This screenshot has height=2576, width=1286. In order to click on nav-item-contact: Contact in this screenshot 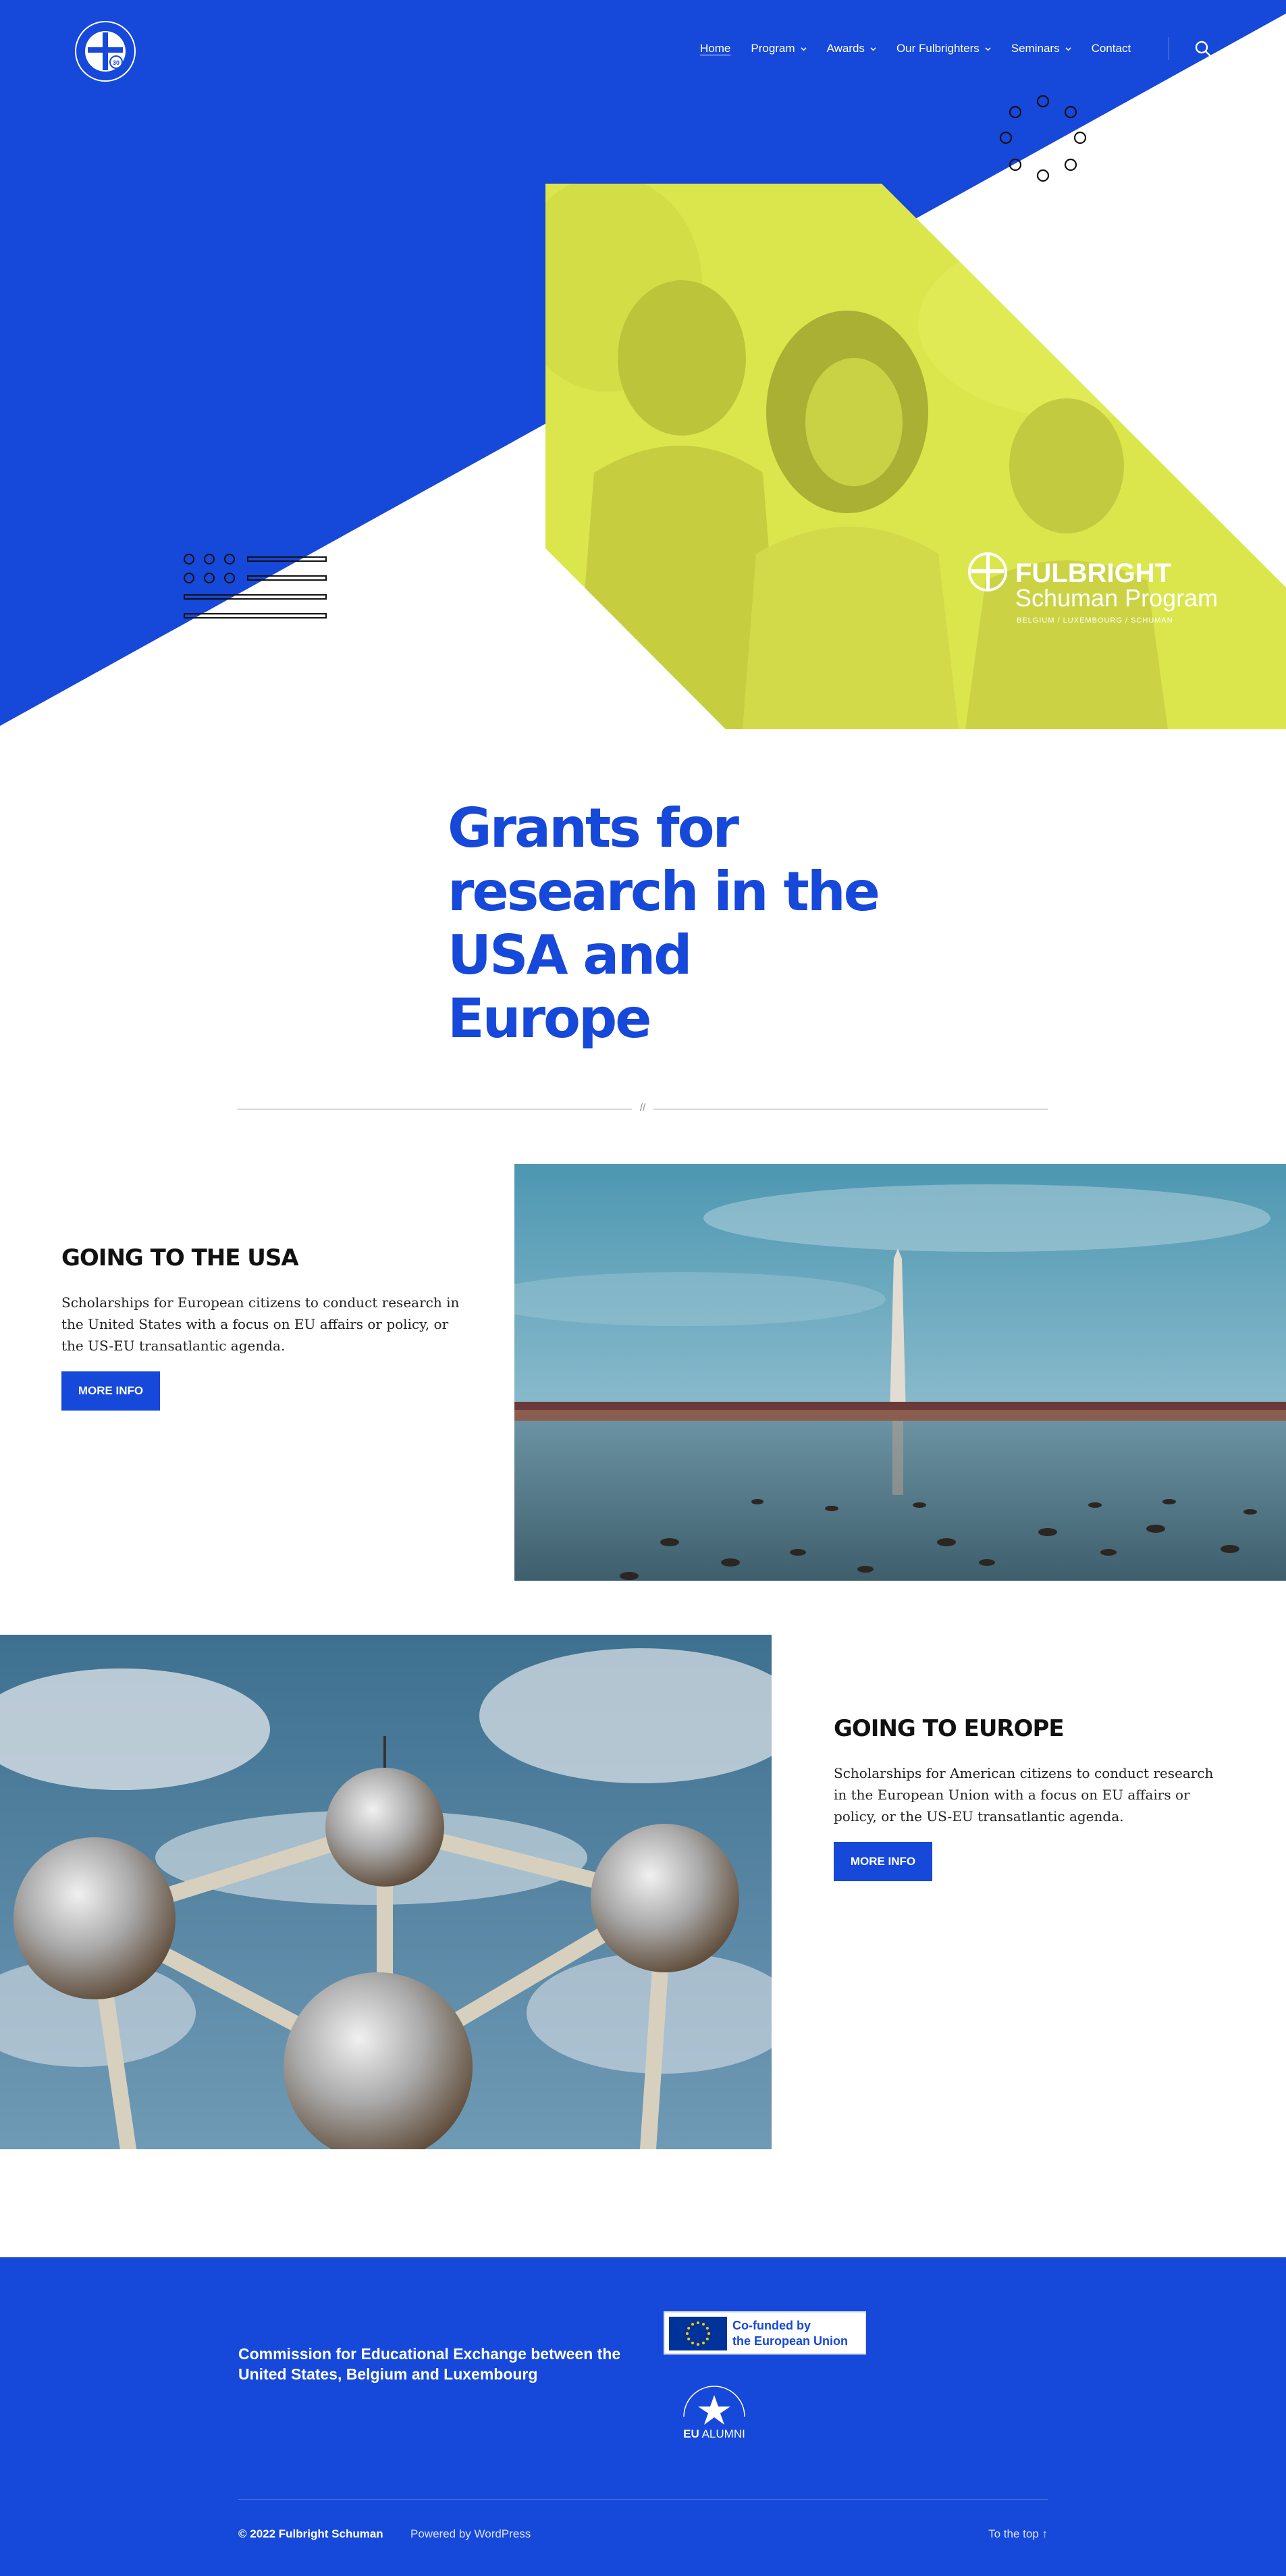, I will do `click(1111, 48)`.